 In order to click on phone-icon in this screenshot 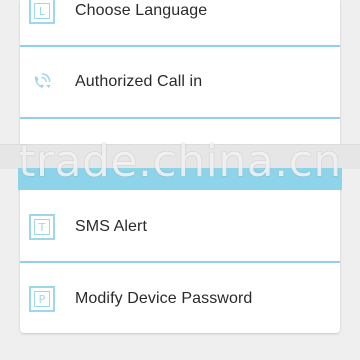, I will do `click(42, 80)`.